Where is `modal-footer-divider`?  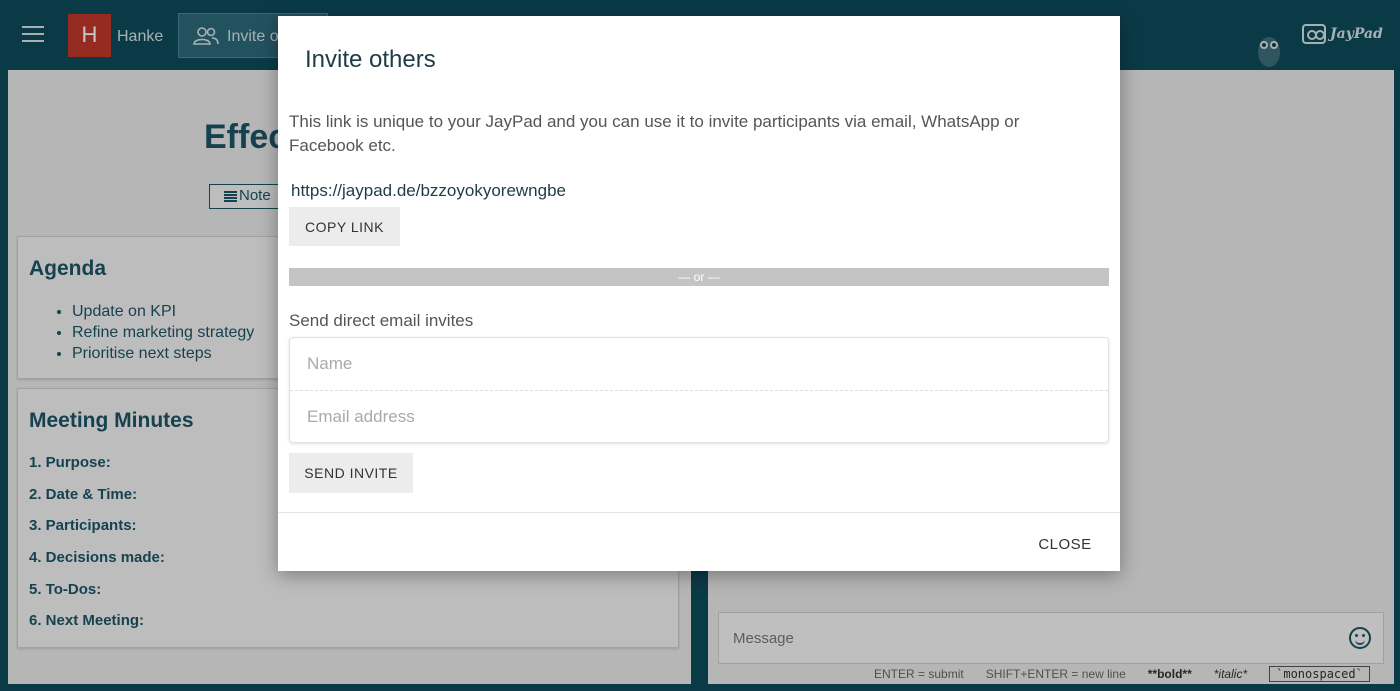 modal-footer-divider is located at coordinates (699, 512).